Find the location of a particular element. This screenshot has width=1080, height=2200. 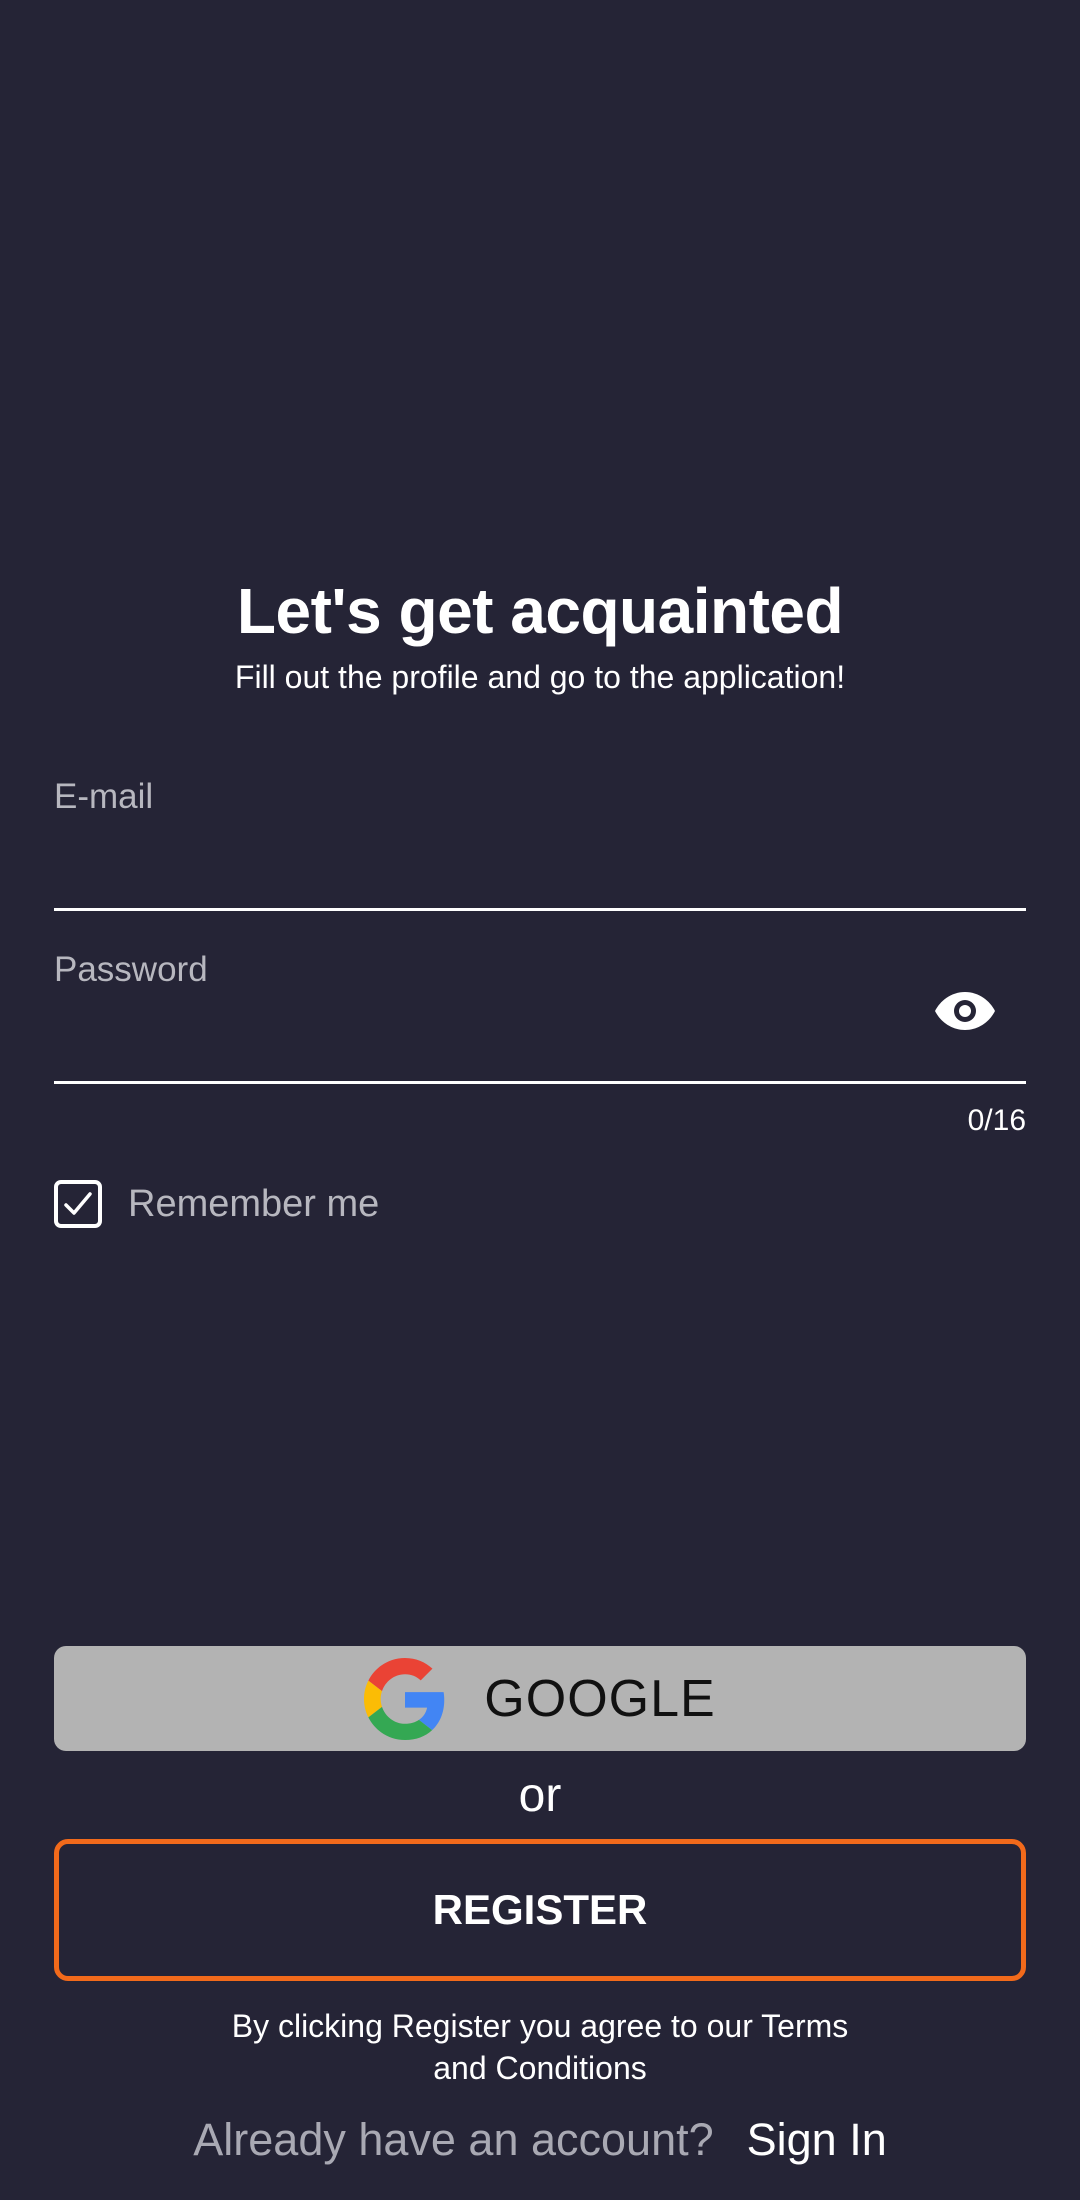

check-icon is located at coordinates (78, 1203).